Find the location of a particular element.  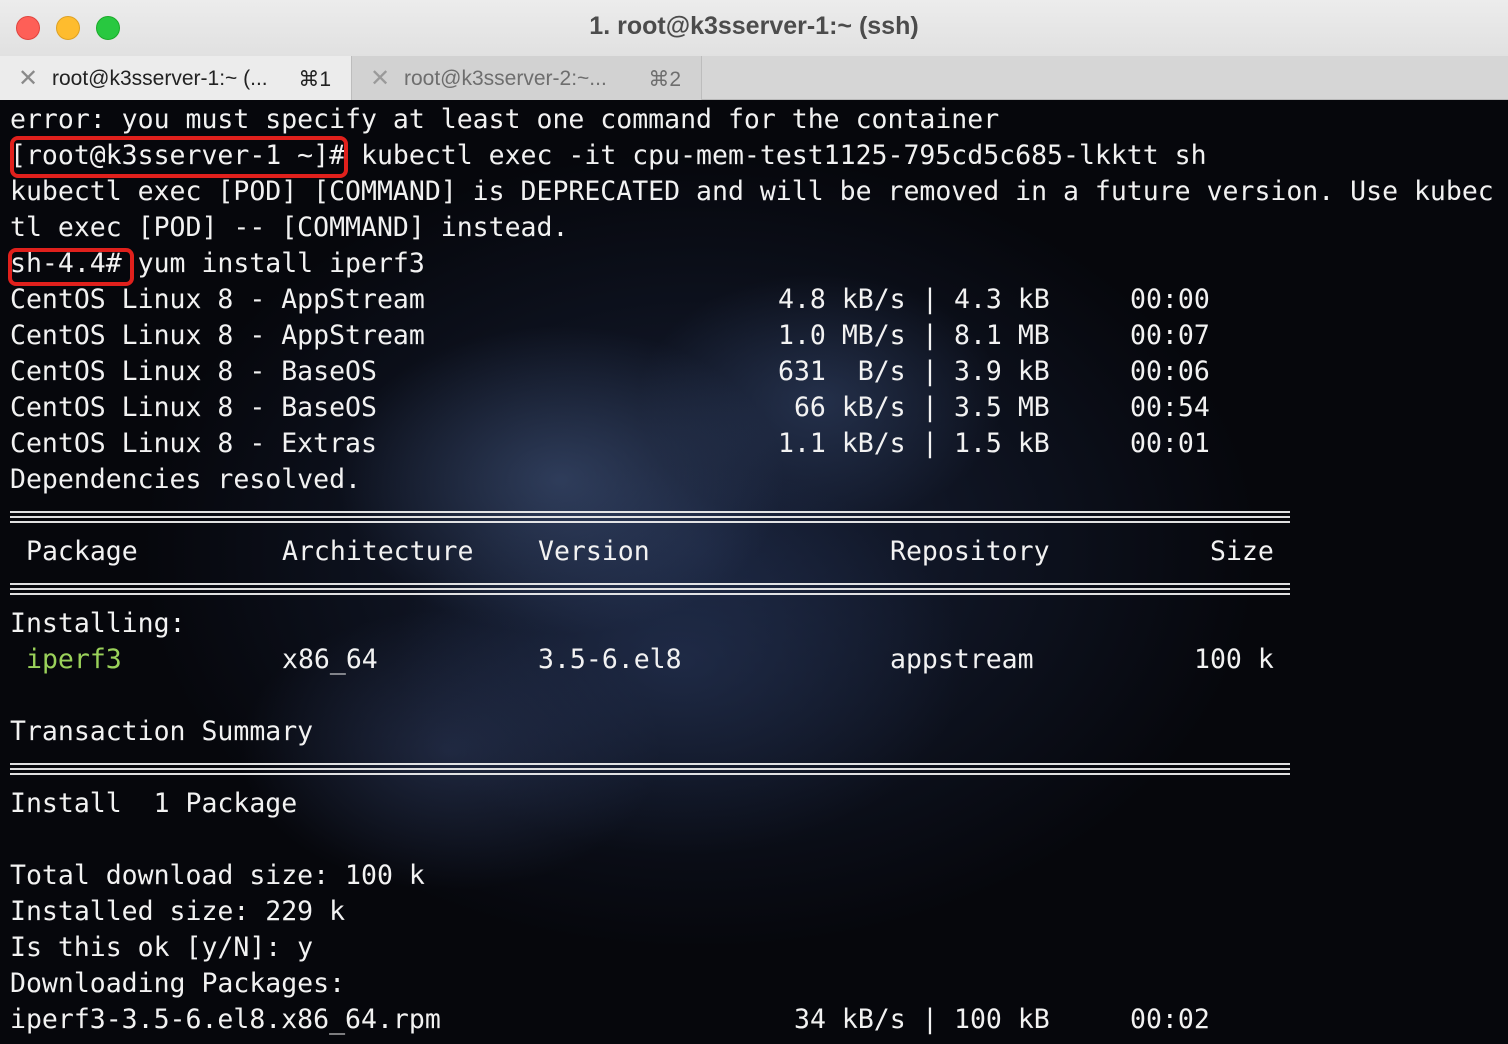

tab-shortcut: ⌘2 is located at coordinates (664, 79).